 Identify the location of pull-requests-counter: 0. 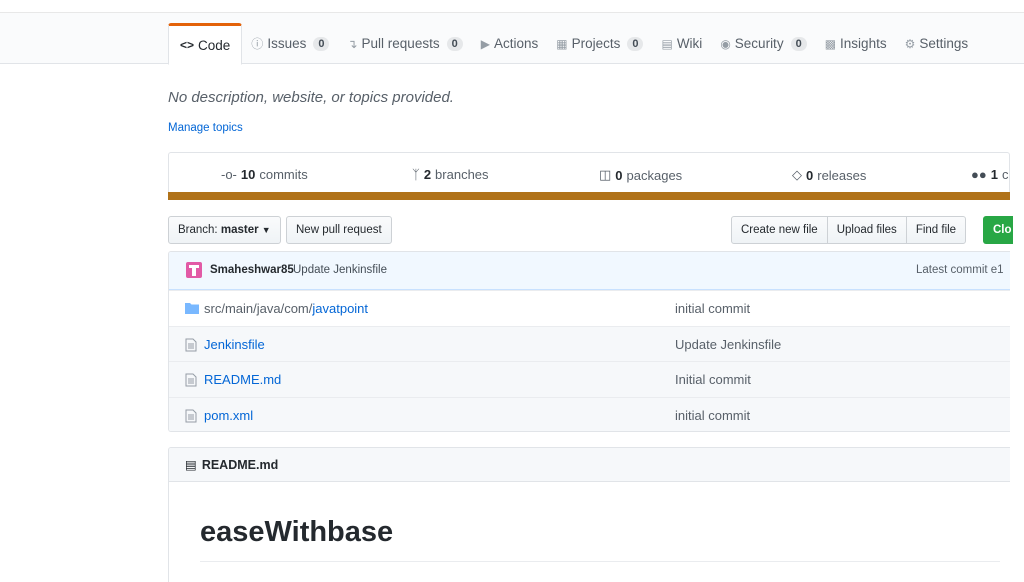
(454, 43).